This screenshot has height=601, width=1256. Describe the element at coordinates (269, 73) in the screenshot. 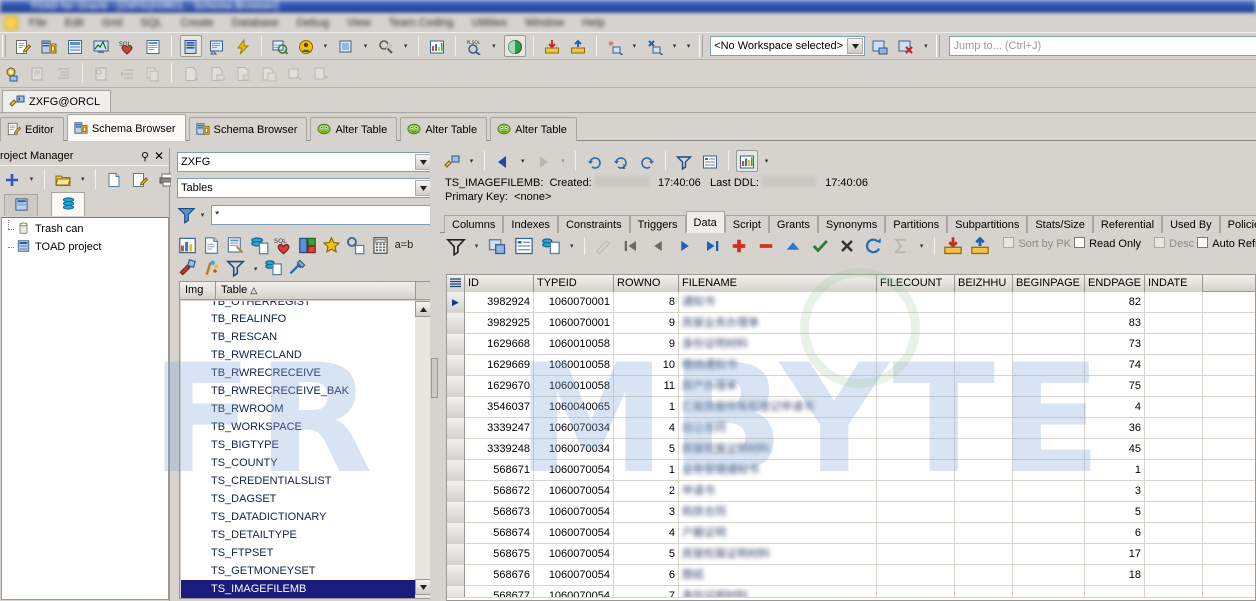

I see `save-as-icon` at that location.